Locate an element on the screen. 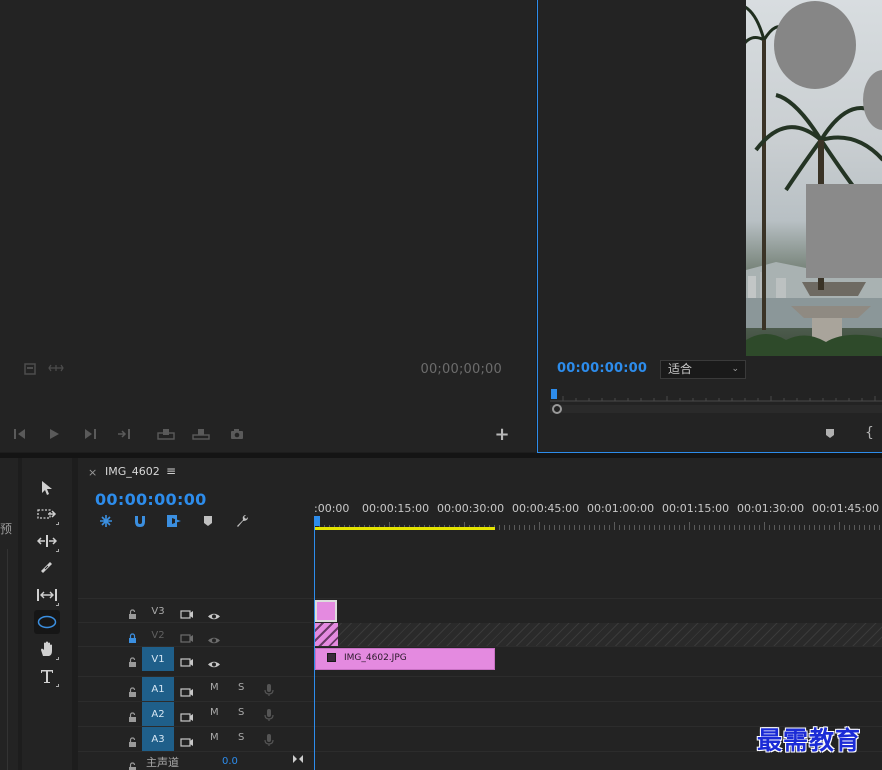 The width and height of the screenshot is (882, 770). wrench-settings-icon is located at coordinates (242, 521).